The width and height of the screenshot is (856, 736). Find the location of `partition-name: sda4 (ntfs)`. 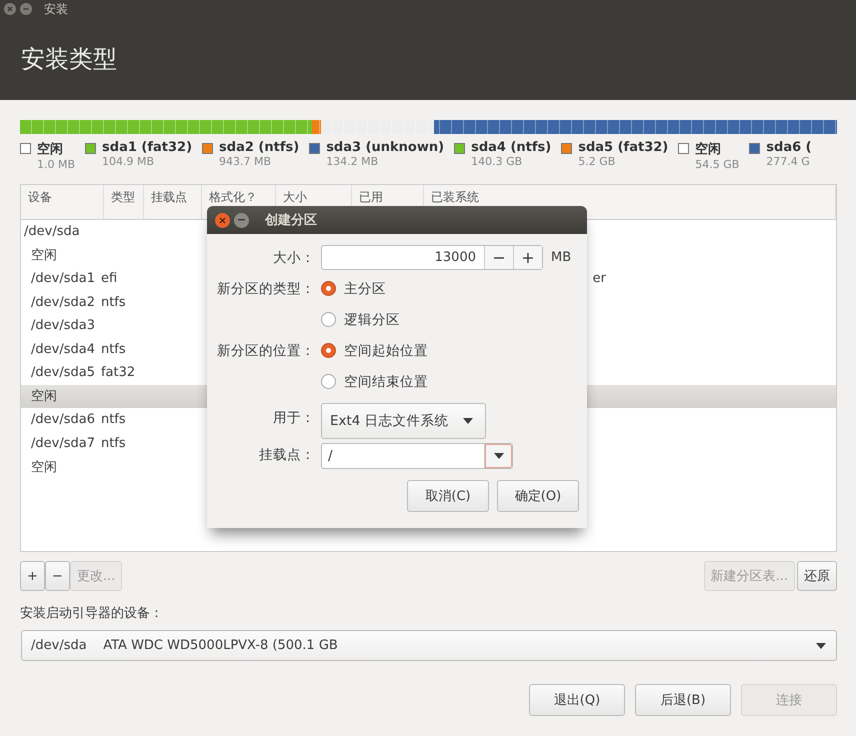

partition-name: sda4 (ntfs) is located at coordinates (511, 147).